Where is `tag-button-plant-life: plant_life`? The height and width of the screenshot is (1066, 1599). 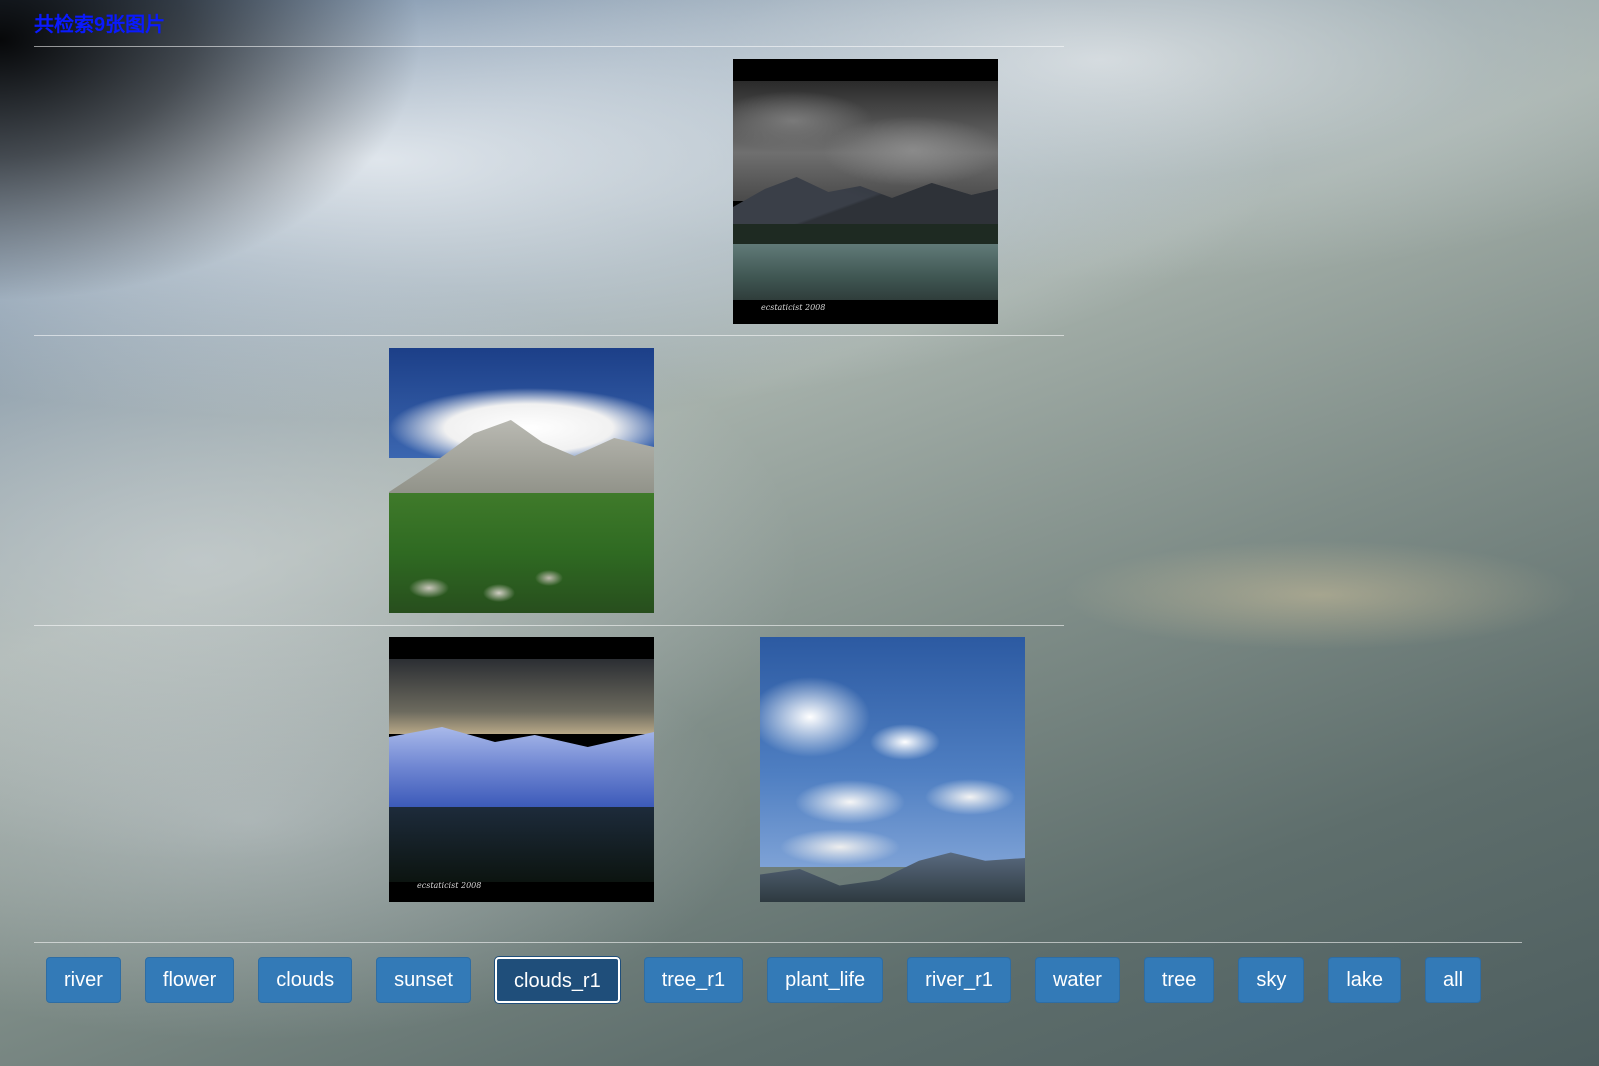 tag-button-plant-life: plant_life is located at coordinates (825, 980).